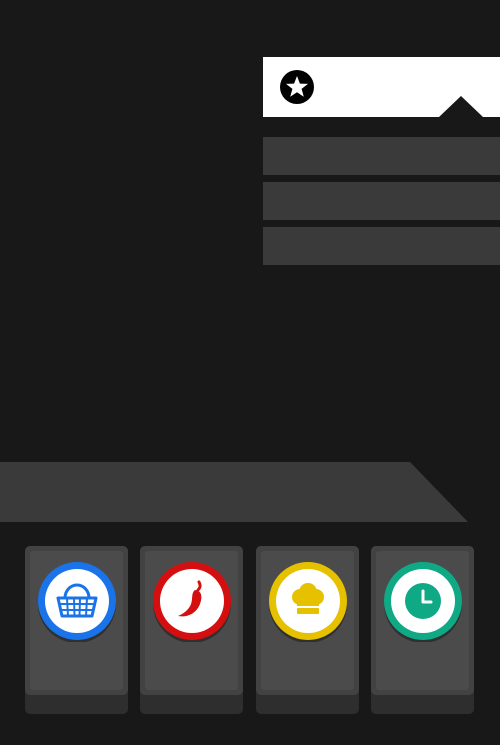 The height and width of the screenshot is (745, 500). I want to click on category-tile-chili, so click(191, 630).